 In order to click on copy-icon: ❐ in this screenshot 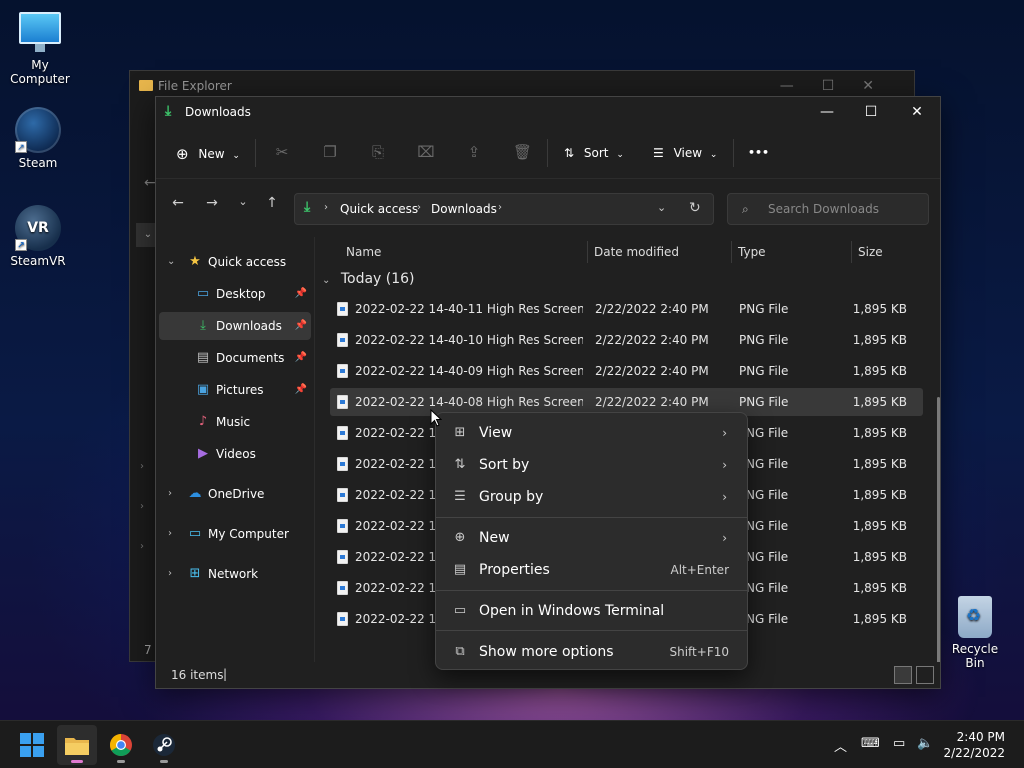, I will do `click(330, 152)`.